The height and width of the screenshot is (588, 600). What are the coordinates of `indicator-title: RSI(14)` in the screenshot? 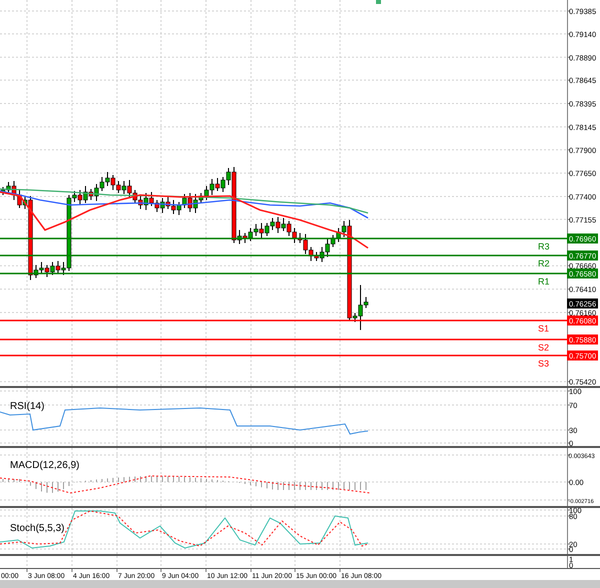 It's located at (27, 406).